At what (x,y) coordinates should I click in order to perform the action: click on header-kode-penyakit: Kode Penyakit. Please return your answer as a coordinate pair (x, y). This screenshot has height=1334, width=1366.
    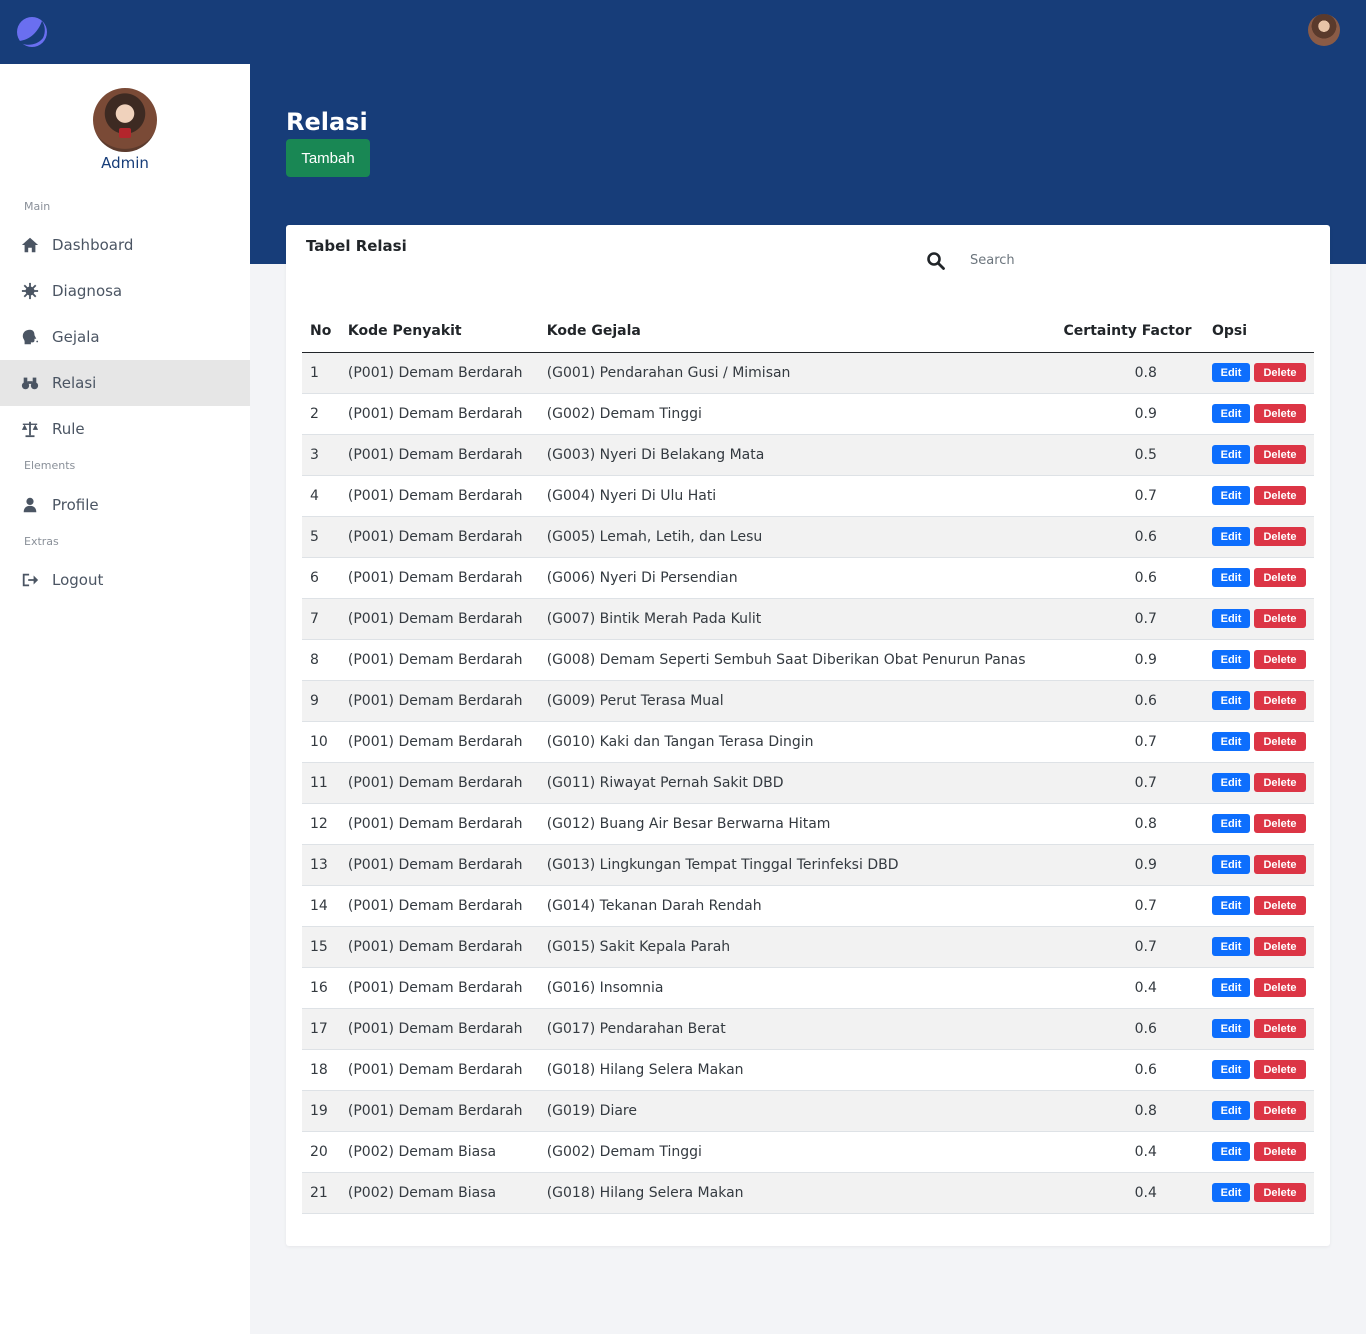
    Looking at the image, I should click on (439, 332).